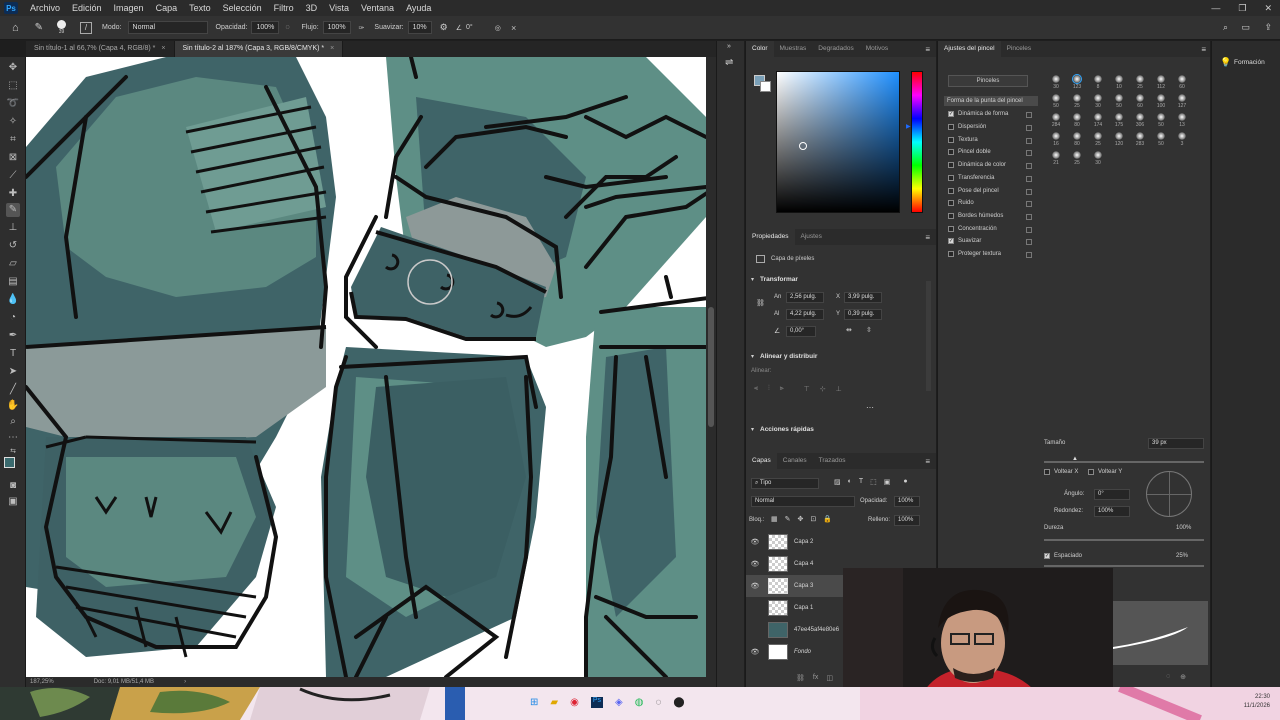 The image size is (1280, 720). Describe the element at coordinates (756, 389) in the screenshot. I see `align-left-icon: ⫷` at that location.